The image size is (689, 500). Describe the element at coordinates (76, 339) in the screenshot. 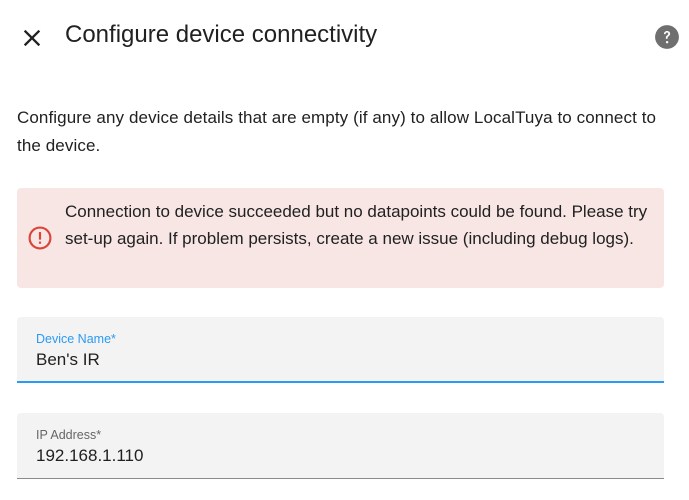

I see `device-name-label: Device Name*` at that location.